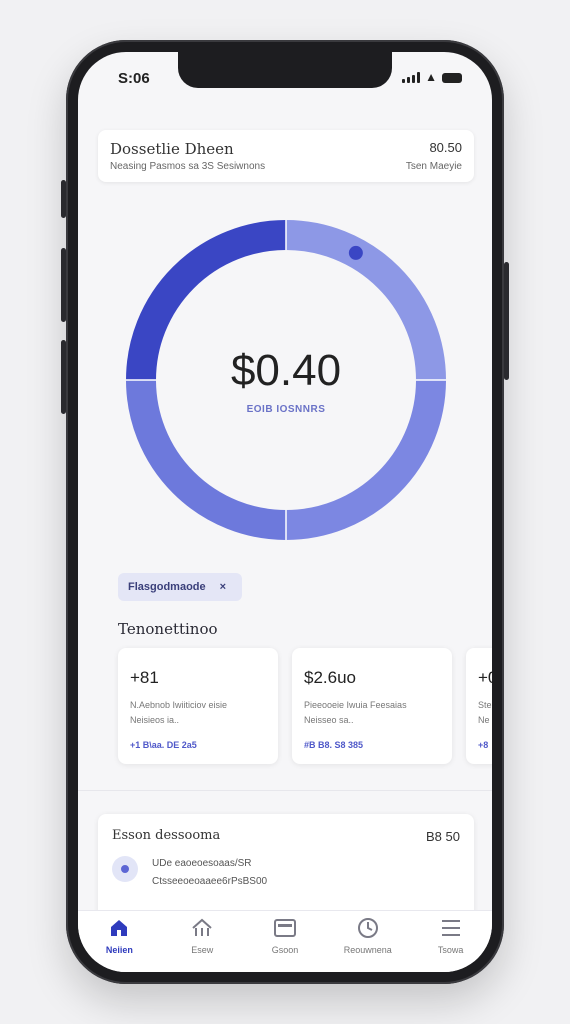 This screenshot has width=570, height=1024. I want to click on stat-value: +0, so click(485, 677).